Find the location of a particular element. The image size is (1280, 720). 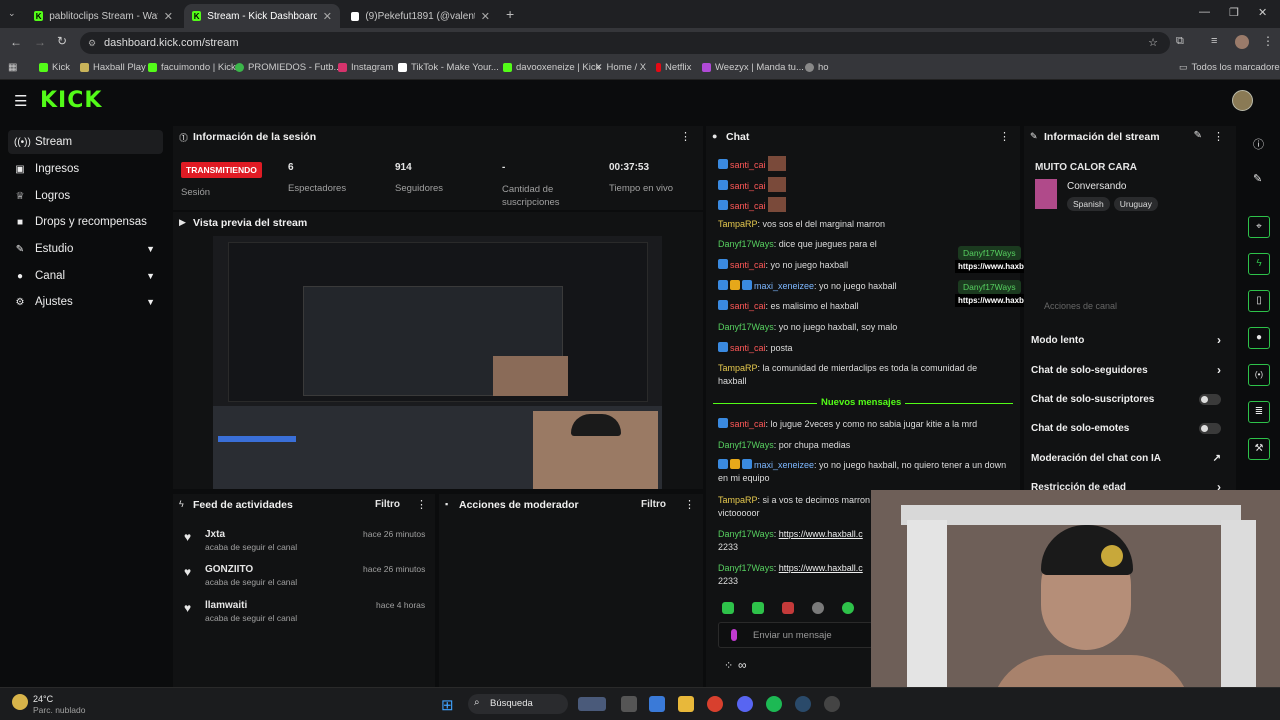

user-avatar is located at coordinates (1242, 100).